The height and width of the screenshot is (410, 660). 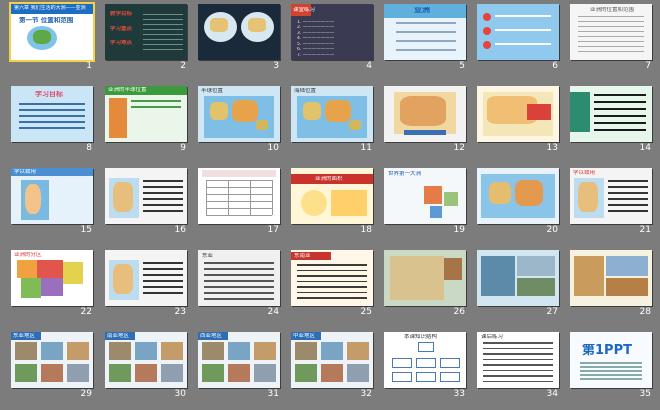 I want to click on slide-thumbnail-20: 20, so click(x=518, y=201).